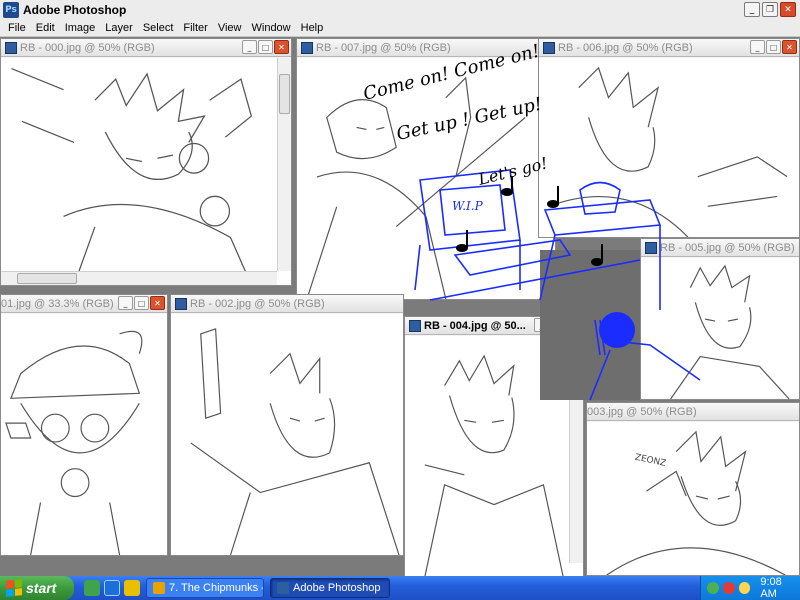  I want to click on task-photoshop: Adobe Photoshop, so click(330, 588).